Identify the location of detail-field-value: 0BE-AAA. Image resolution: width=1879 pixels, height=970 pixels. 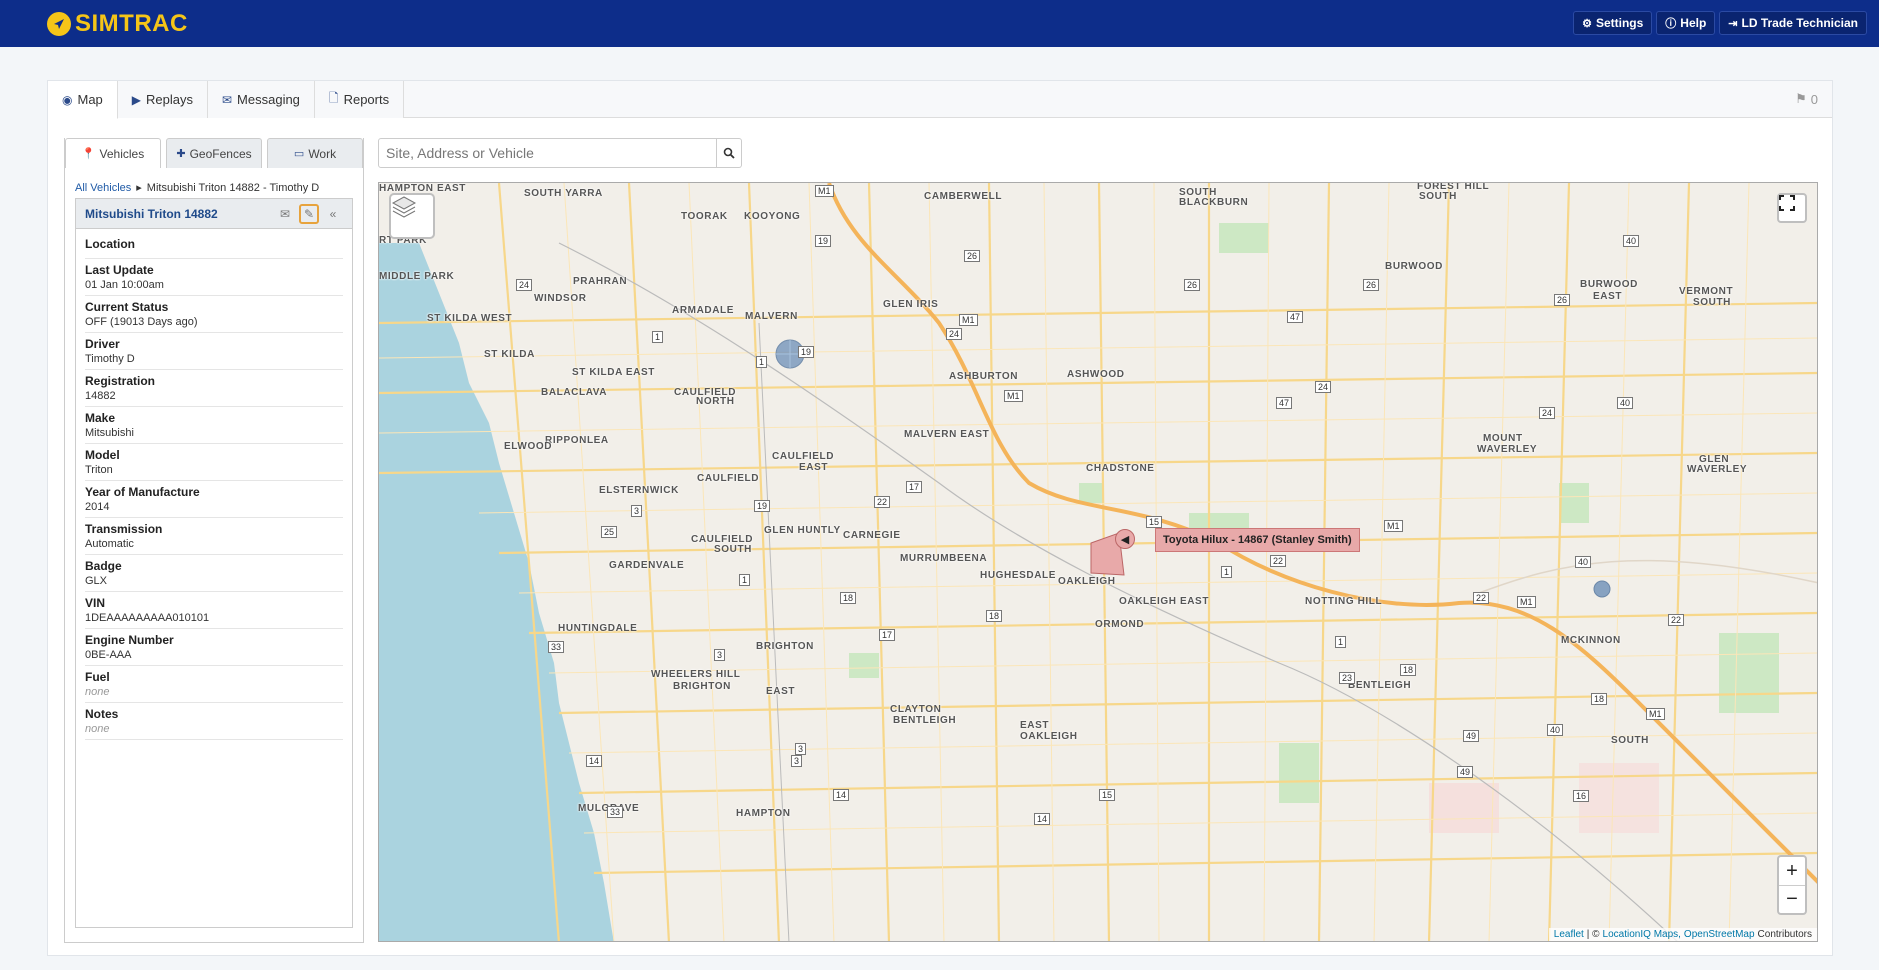
(108, 655).